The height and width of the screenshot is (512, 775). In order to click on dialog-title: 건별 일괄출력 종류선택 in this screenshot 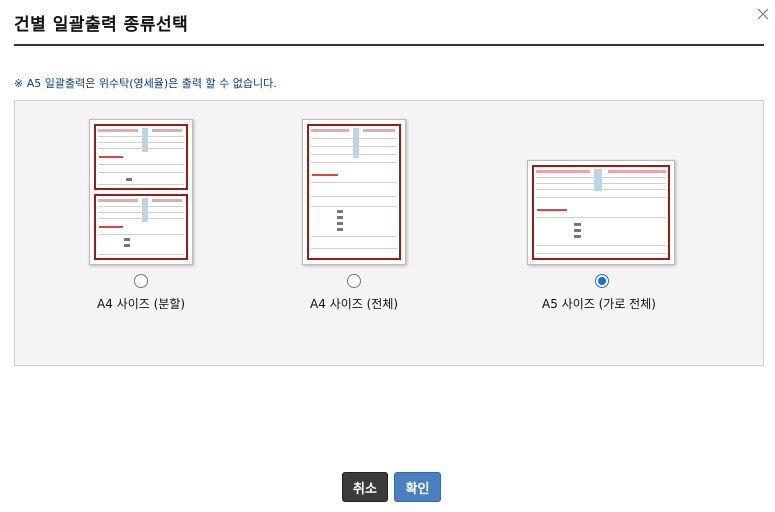, I will do `click(101, 25)`.